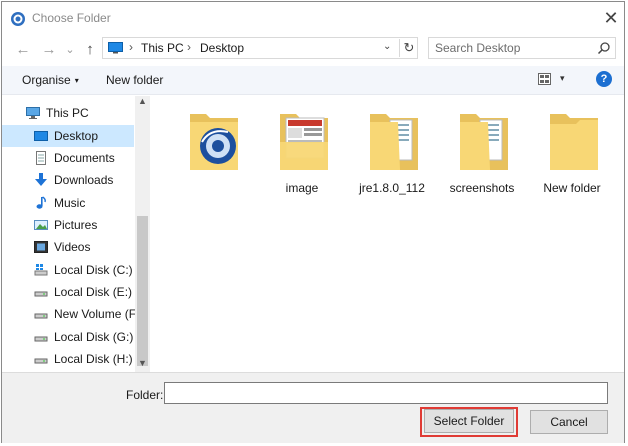 This screenshot has width=628, height=446. What do you see at coordinates (41, 179) in the screenshot?
I see `downloads-icon` at bounding box center [41, 179].